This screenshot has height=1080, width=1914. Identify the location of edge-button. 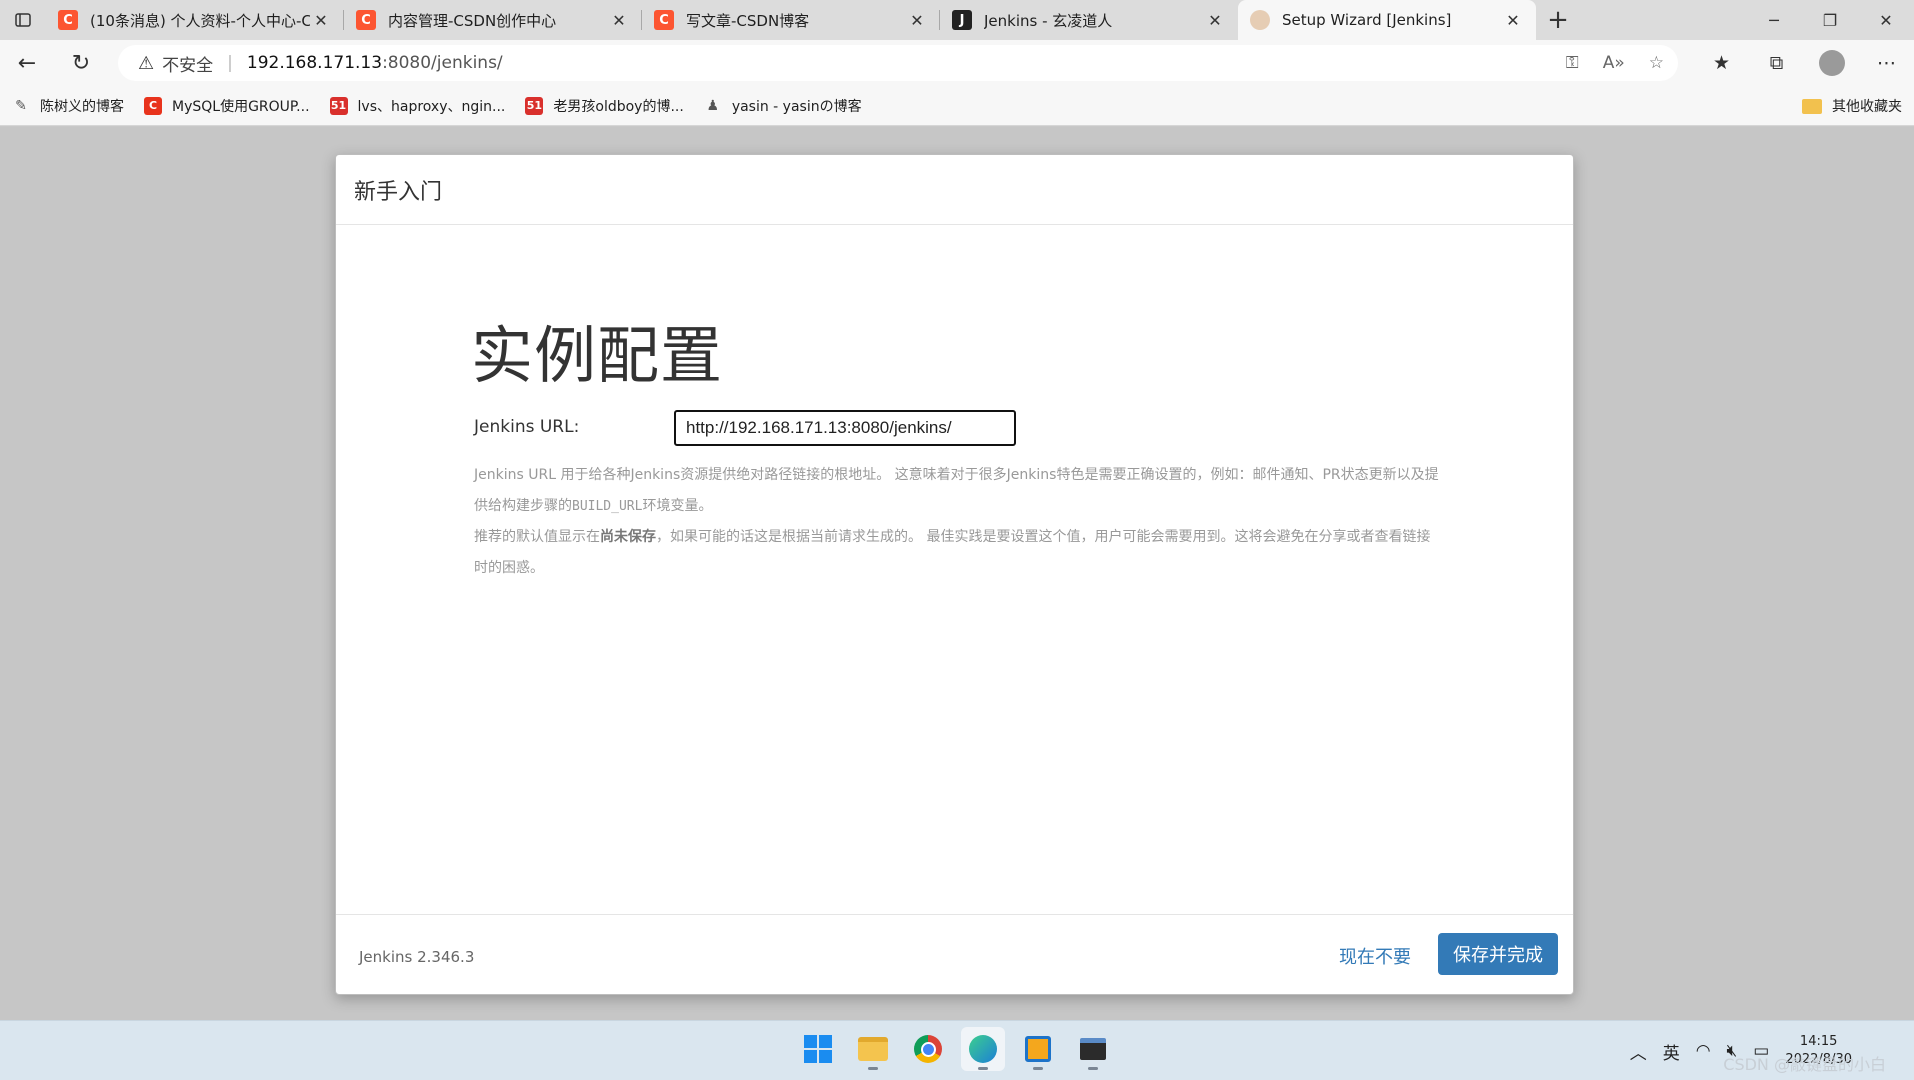
(983, 1049).